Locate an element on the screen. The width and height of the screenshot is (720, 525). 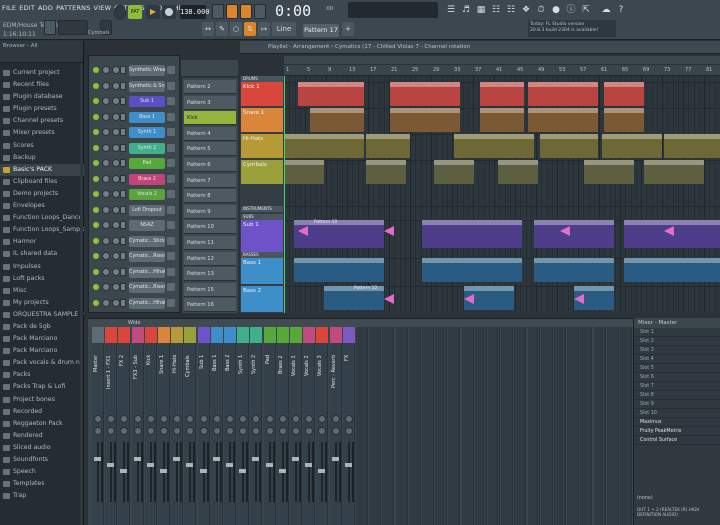
effect-slot: Slot 2 is located at coordinates (677, 341).